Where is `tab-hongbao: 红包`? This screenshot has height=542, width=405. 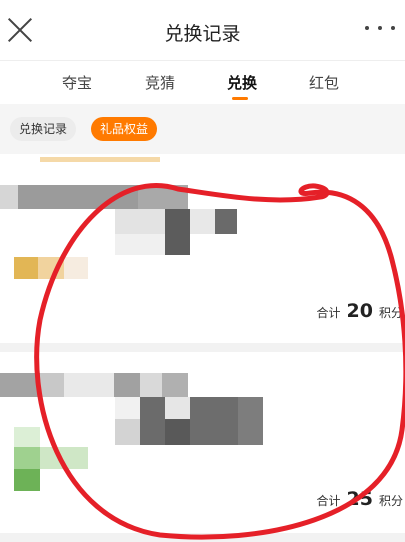 tab-hongbao: 红包 is located at coordinates (324, 82).